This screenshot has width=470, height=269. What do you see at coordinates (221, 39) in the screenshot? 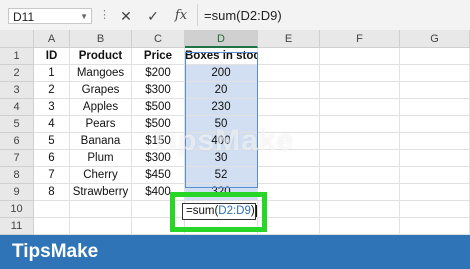
I see `column-header-d: D` at bounding box center [221, 39].